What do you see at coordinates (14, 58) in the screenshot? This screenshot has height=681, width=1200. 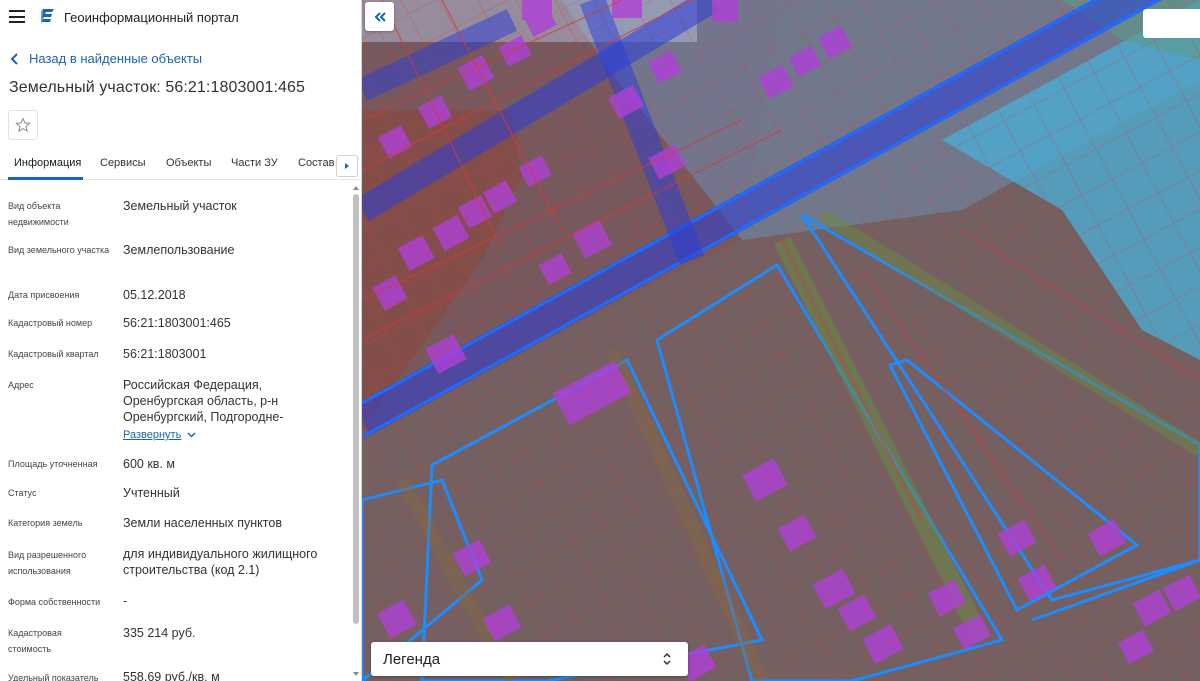 I see `chevron-left-icon` at bounding box center [14, 58].